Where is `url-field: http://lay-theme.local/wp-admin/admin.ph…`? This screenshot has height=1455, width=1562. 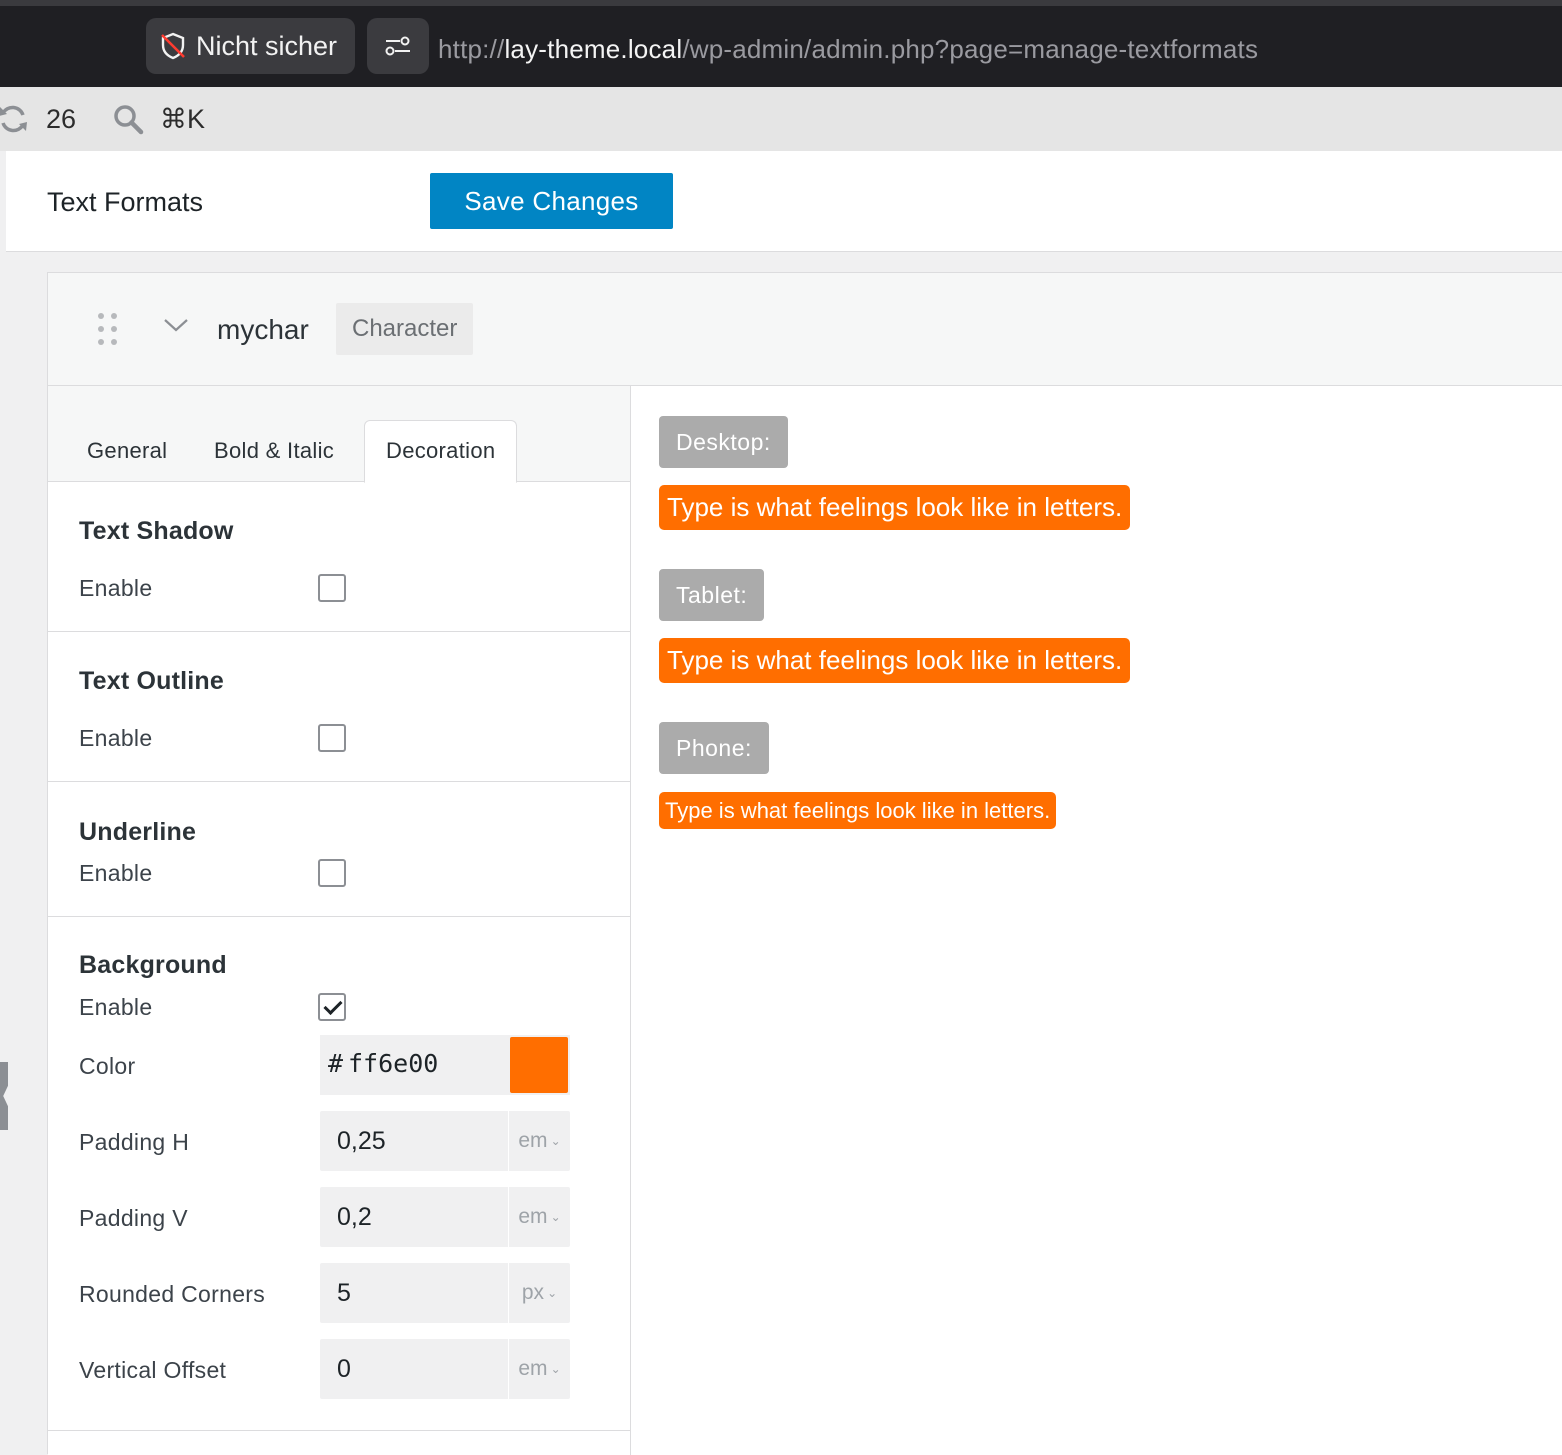 url-field: http://lay-theme.local/wp-admin/admin.ph… is located at coordinates (848, 49).